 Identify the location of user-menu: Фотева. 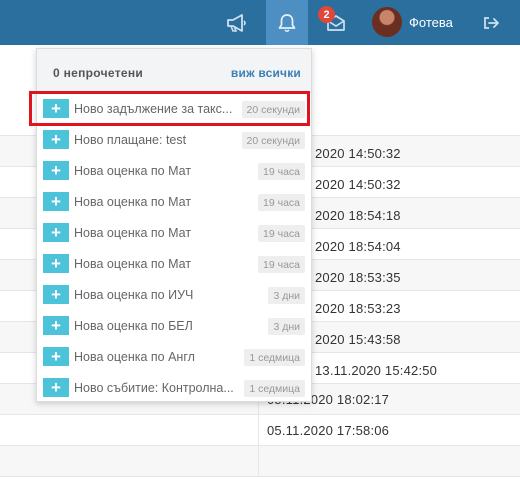
(412, 22).